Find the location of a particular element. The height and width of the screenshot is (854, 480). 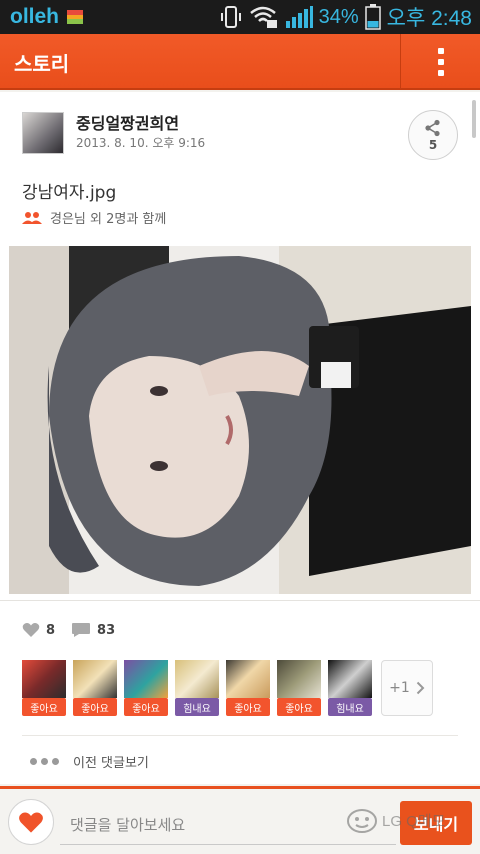

clock: 오후 2:48 is located at coordinates (429, 18).